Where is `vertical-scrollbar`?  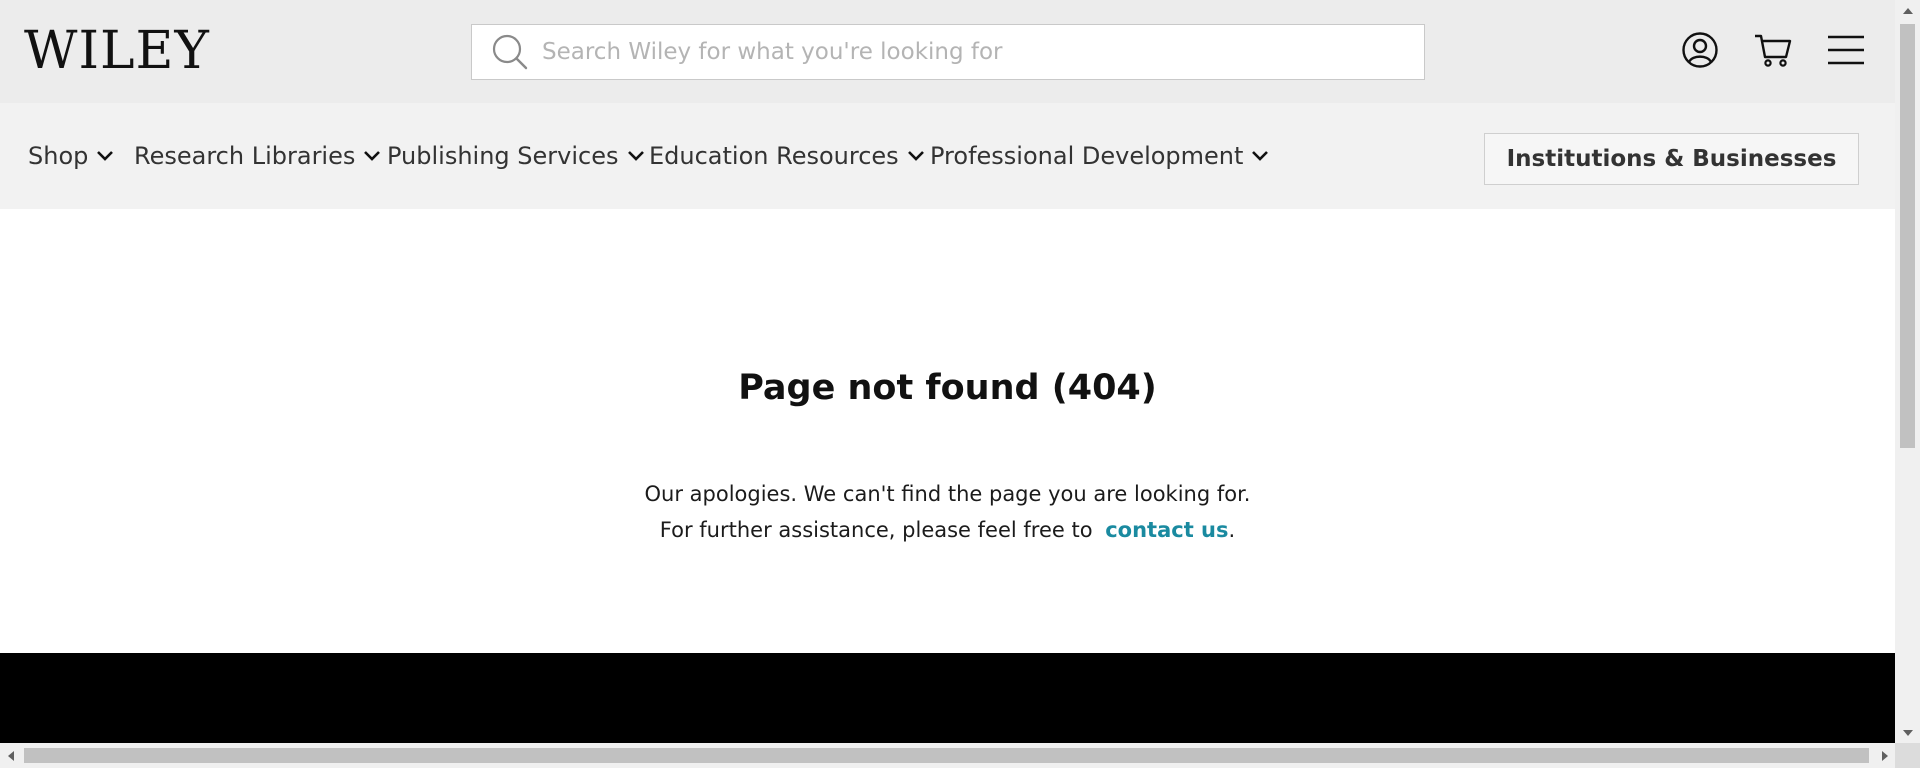
vertical-scrollbar is located at coordinates (1907, 371).